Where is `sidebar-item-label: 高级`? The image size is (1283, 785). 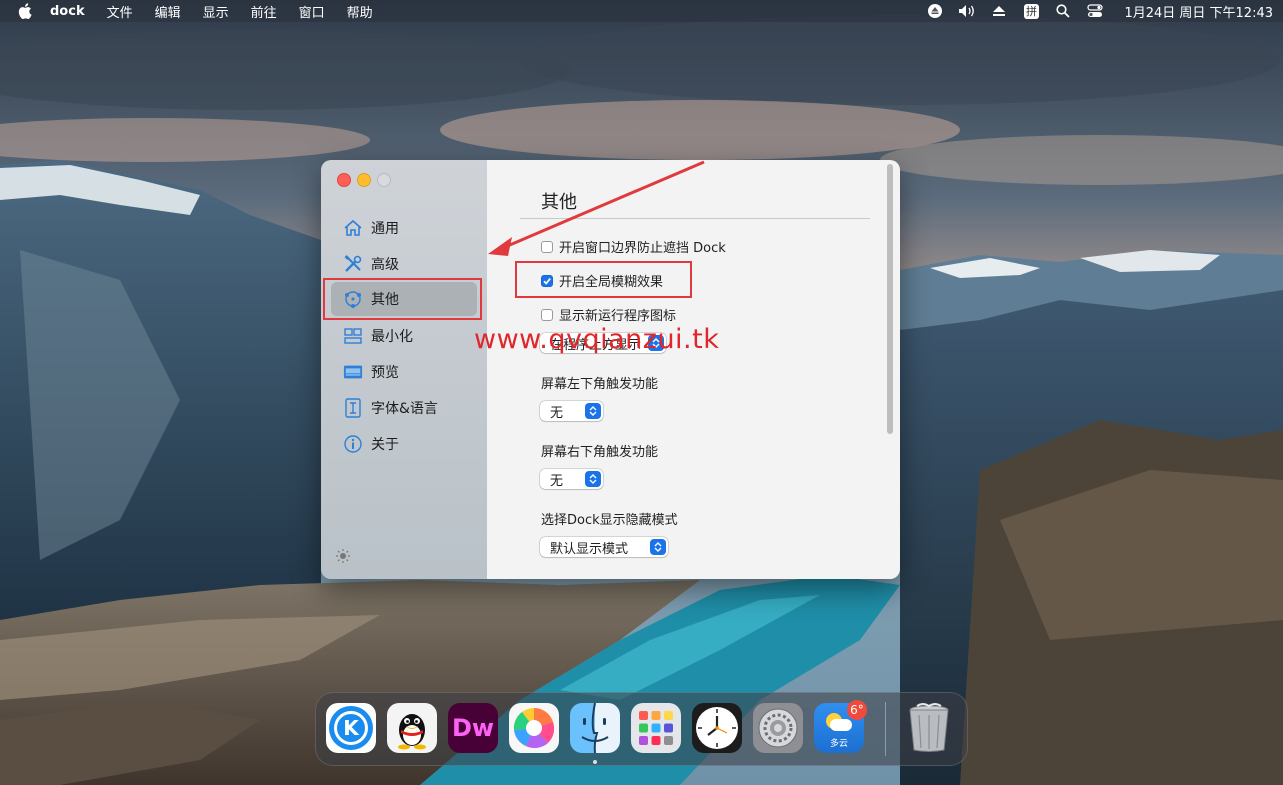 sidebar-item-label: 高级 is located at coordinates (385, 265).